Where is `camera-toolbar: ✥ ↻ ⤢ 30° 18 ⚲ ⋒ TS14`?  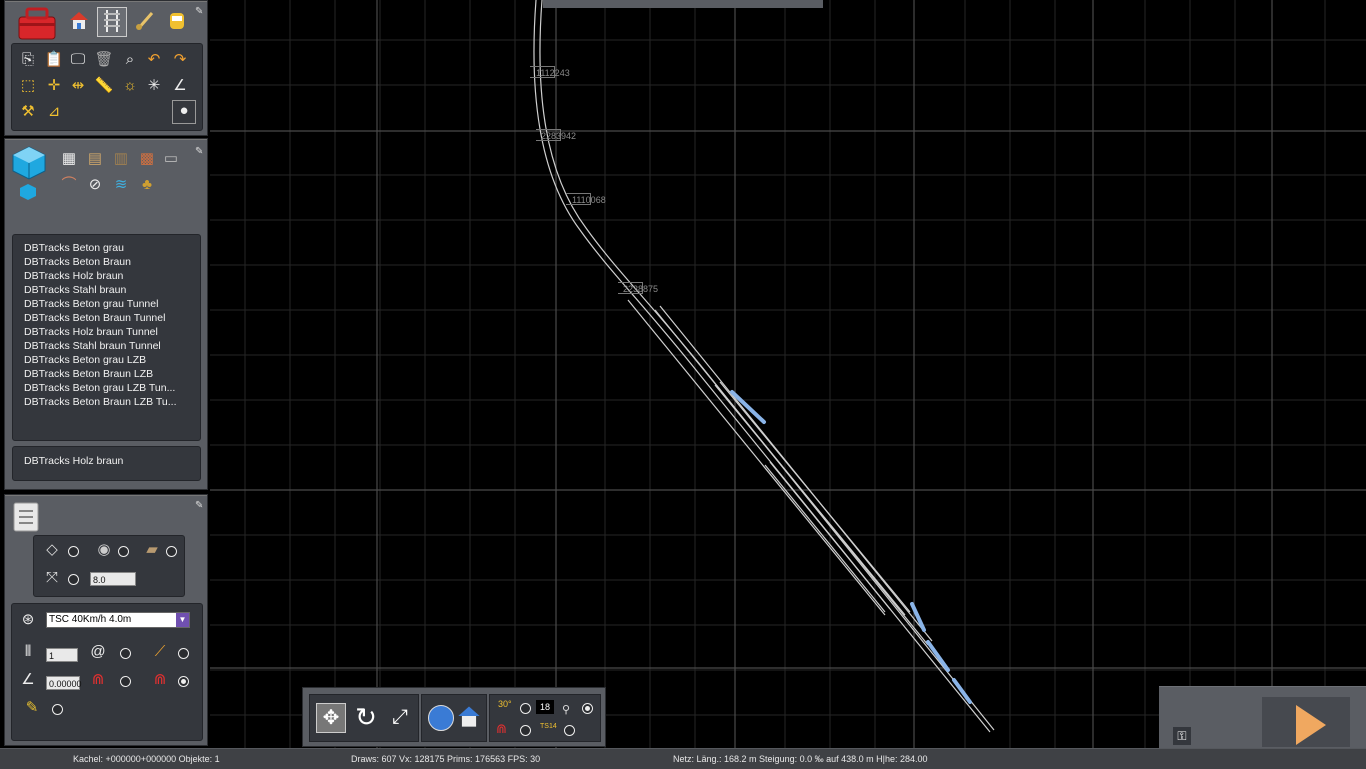
camera-toolbar: ✥ ↻ ⤢ 30° 18 ⚲ ⋒ TS14 is located at coordinates (454, 717).